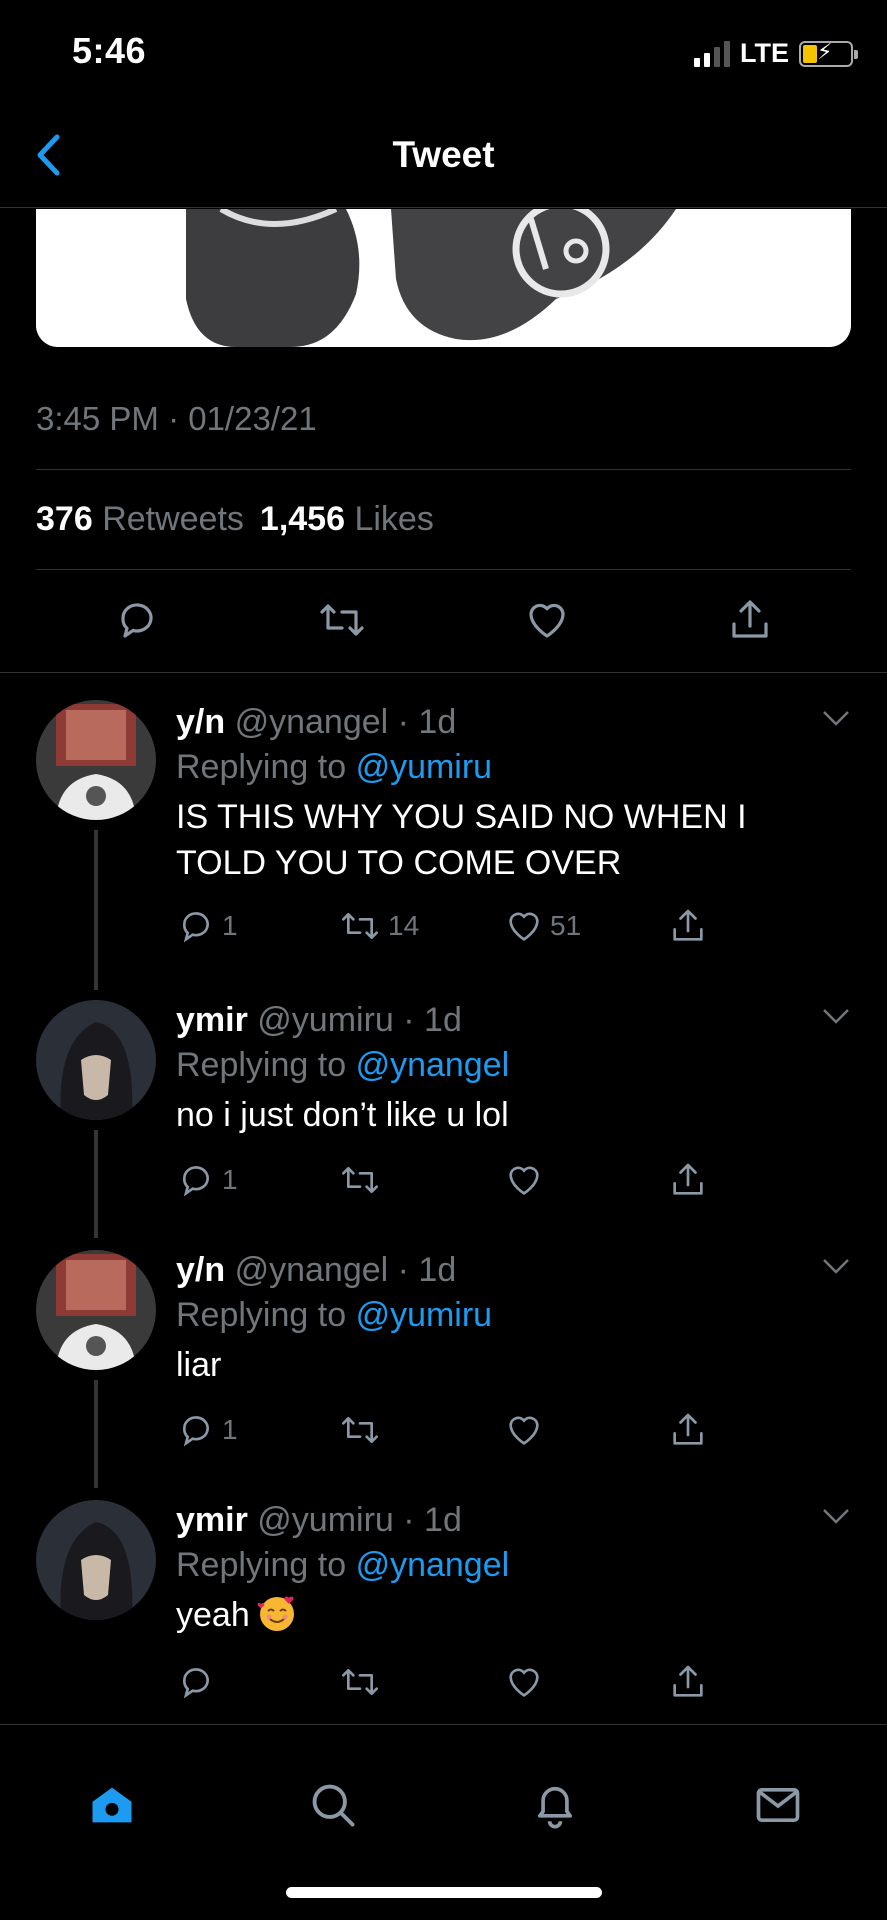 The height and width of the screenshot is (1920, 887). What do you see at coordinates (140, 519) in the screenshot?
I see `retweets-stat: 376 Retweets` at bounding box center [140, 519].